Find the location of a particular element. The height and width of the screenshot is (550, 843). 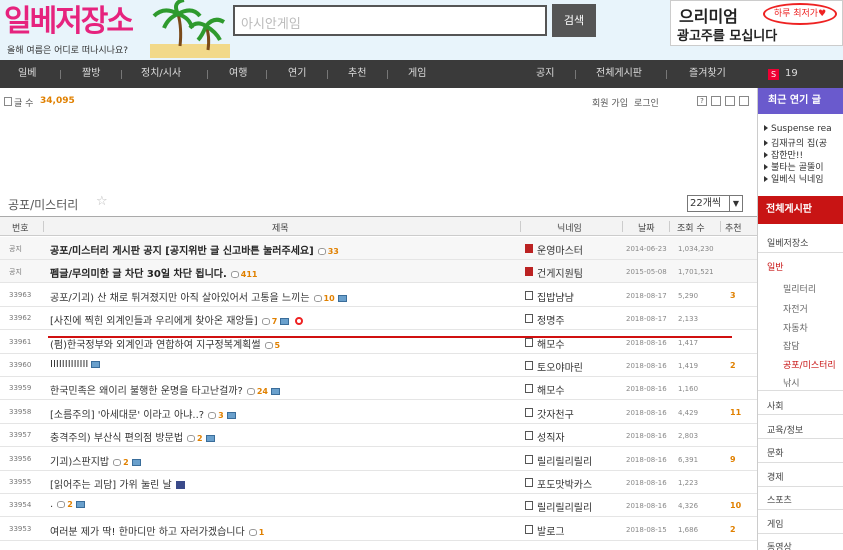

post-title: .2 is located at coordinates (67, 504).